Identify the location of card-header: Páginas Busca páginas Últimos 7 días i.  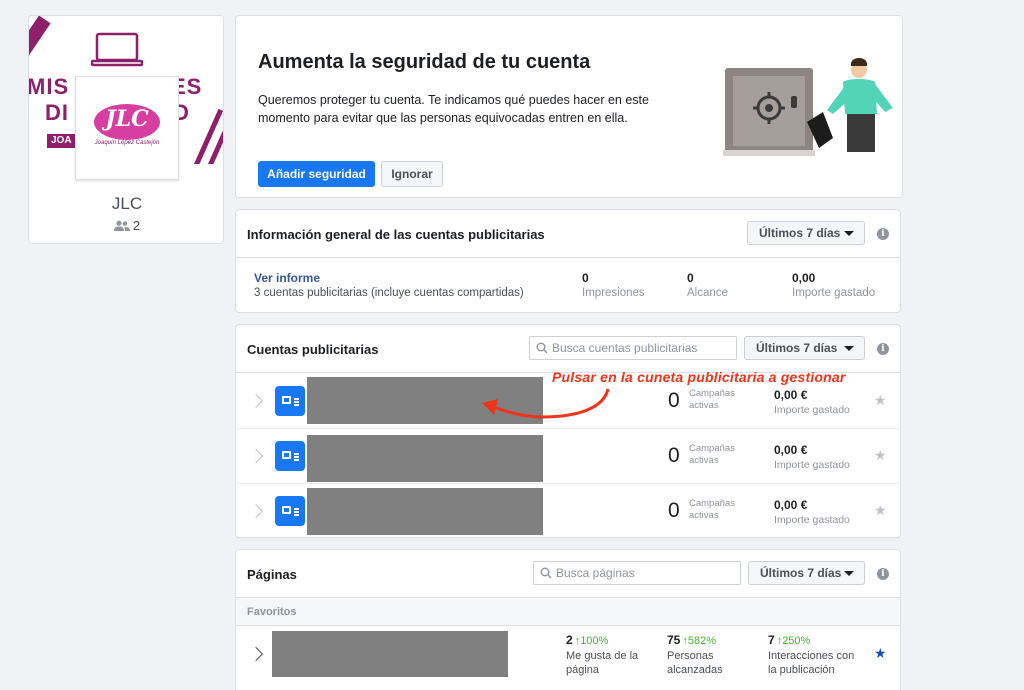
(568, 574).